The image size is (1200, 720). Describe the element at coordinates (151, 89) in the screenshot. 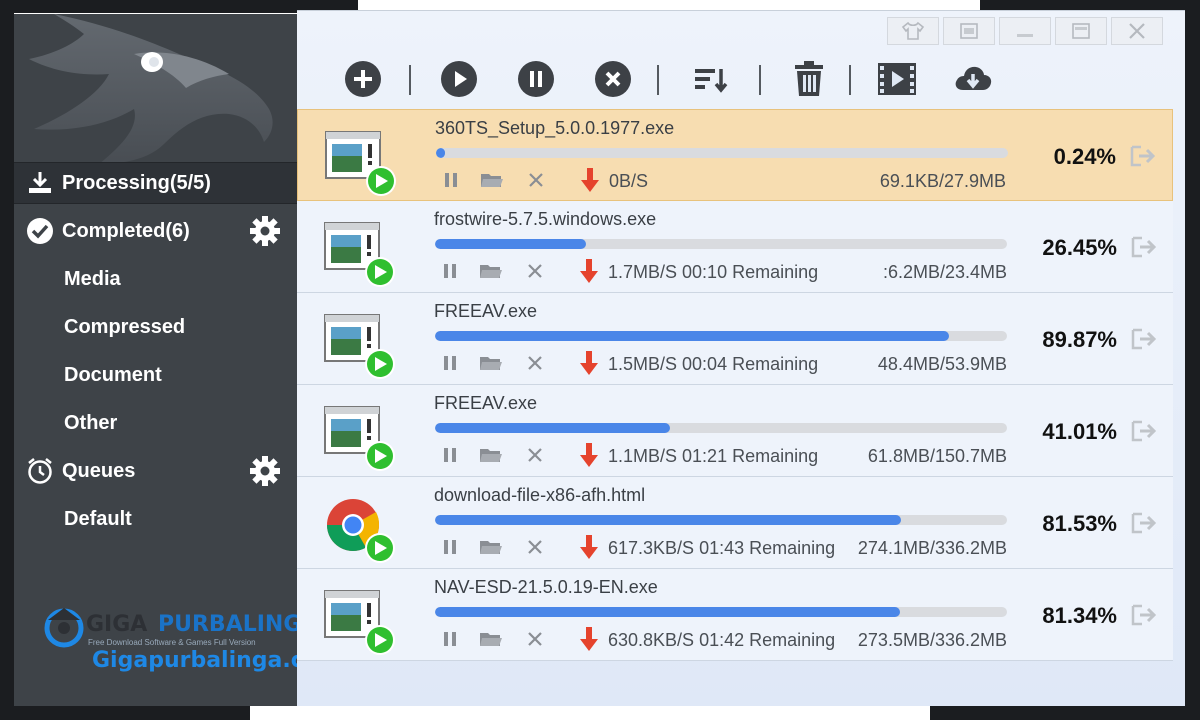

I see `eagle-logo-icon` at that location.